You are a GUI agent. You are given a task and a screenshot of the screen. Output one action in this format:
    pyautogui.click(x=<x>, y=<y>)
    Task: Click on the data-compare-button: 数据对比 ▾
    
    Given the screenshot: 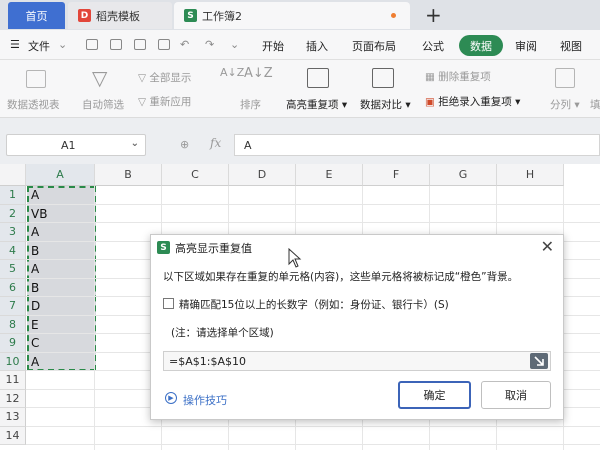 What is the action you would take?
    pyautogui.click(x=385, y=104)
    